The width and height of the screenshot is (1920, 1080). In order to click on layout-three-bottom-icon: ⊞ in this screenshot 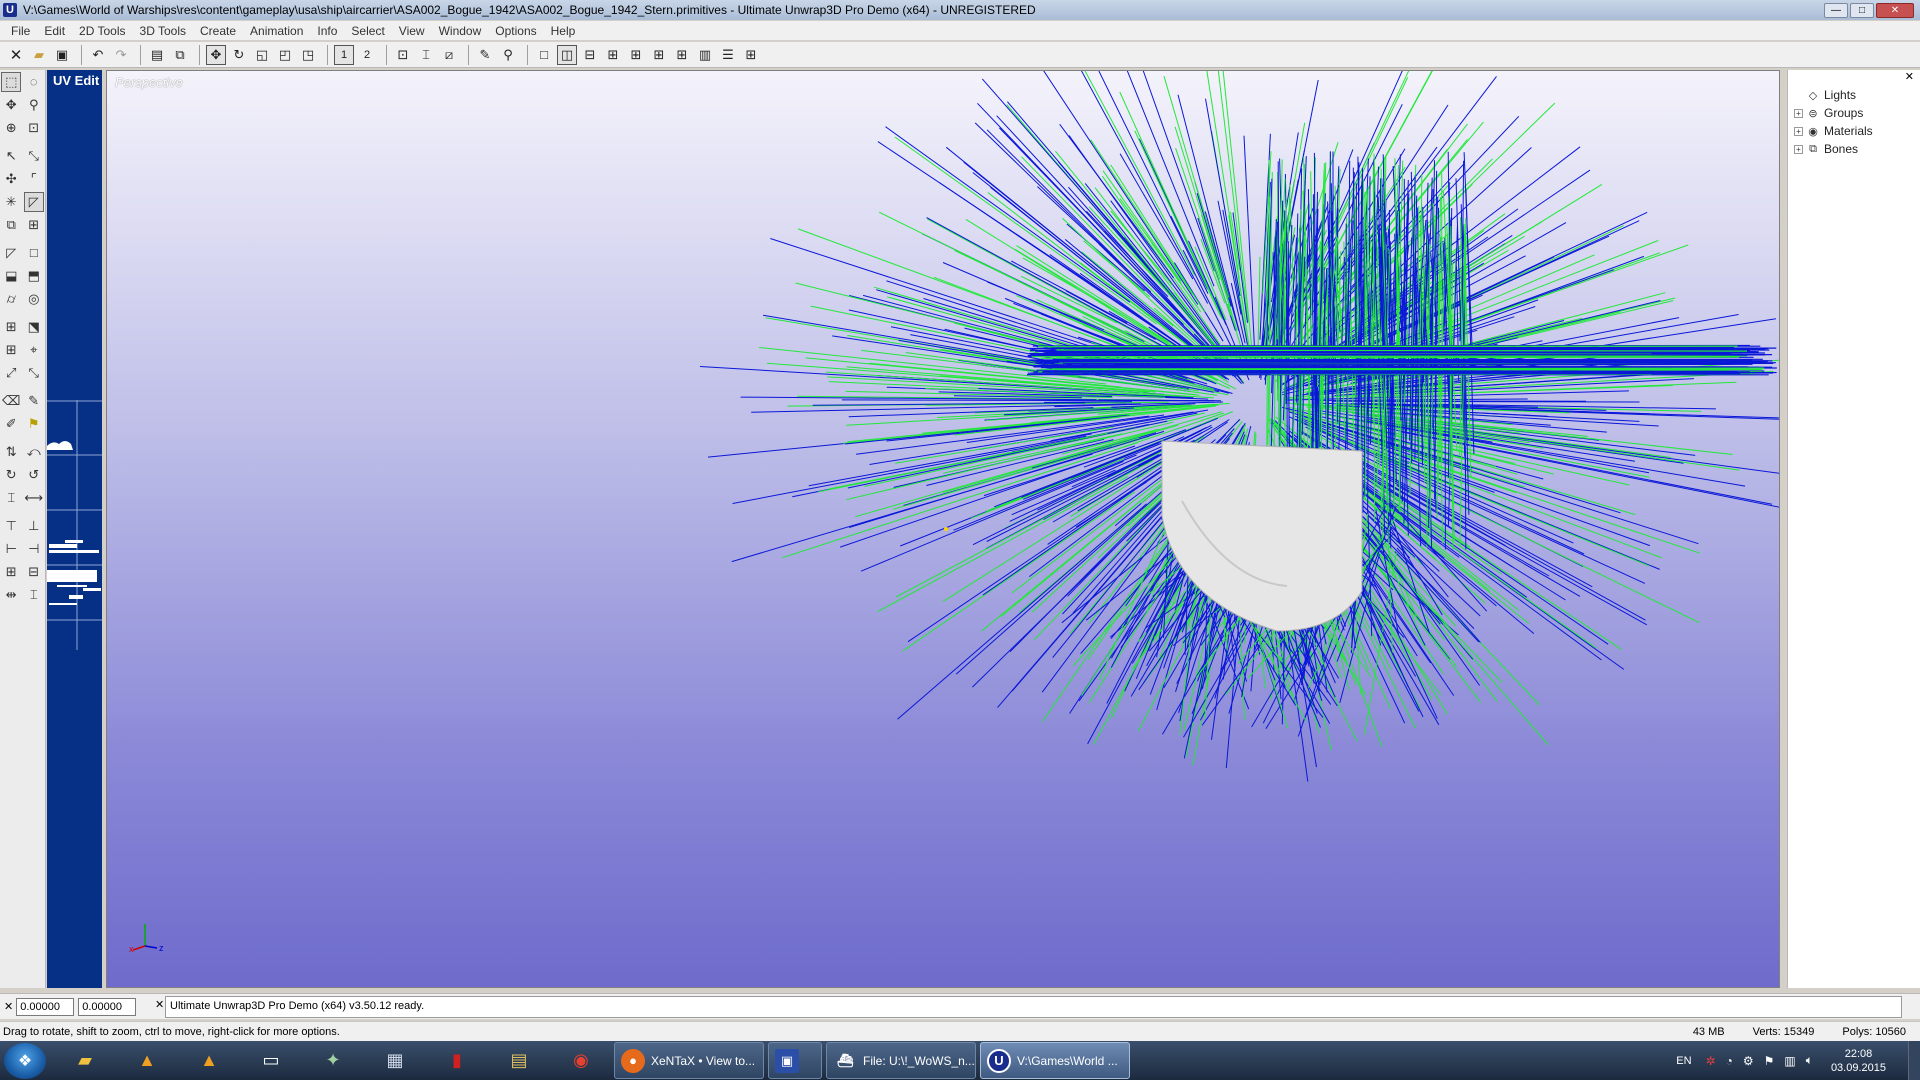, I will do `click(682, 55)`.